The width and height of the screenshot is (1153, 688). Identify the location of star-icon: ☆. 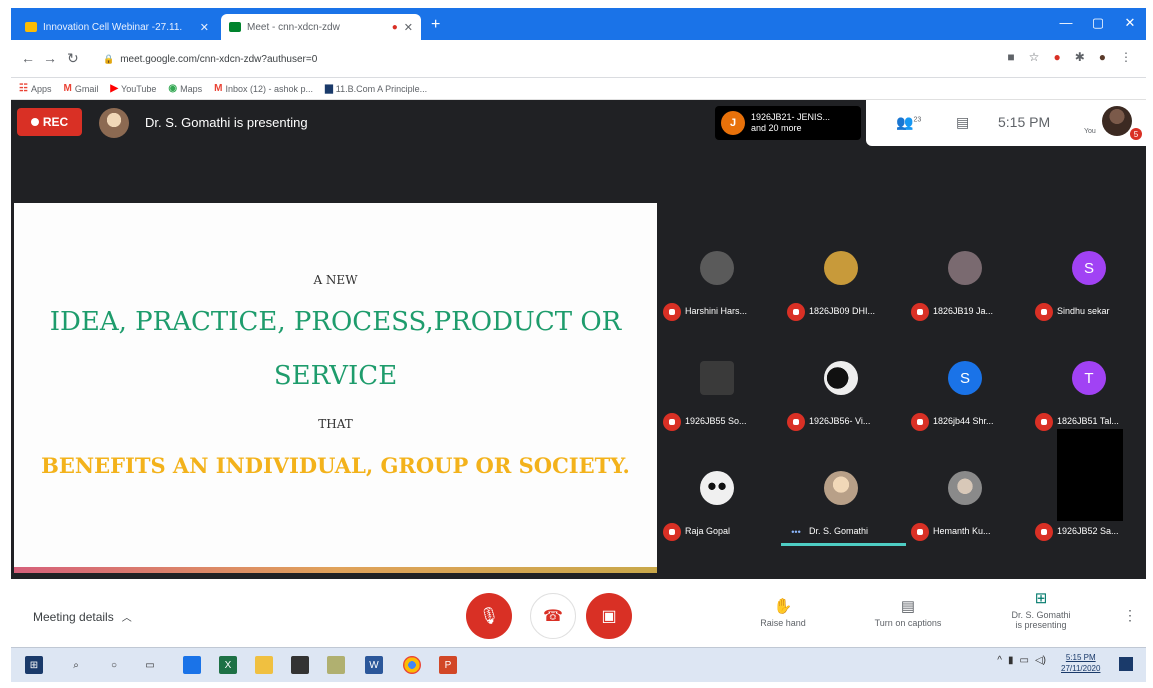
(1034, 57).